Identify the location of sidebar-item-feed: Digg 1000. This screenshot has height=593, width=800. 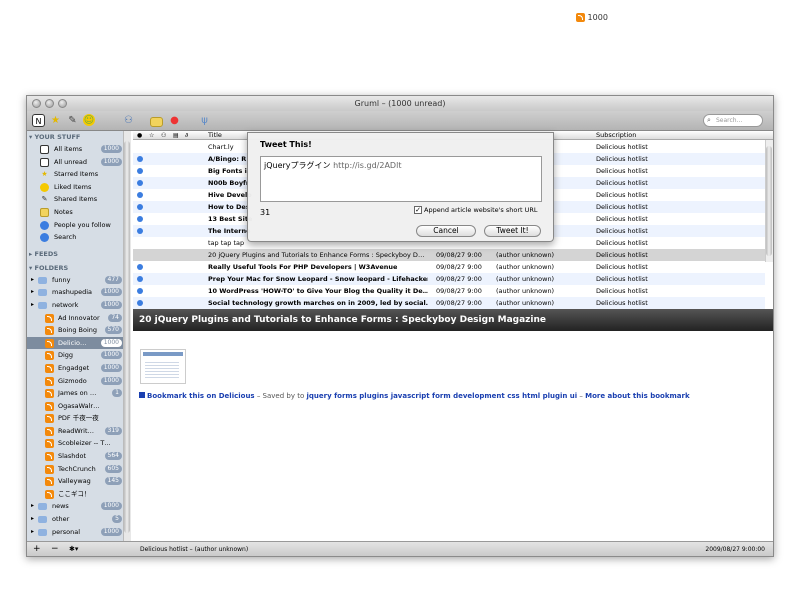
(78, 355).